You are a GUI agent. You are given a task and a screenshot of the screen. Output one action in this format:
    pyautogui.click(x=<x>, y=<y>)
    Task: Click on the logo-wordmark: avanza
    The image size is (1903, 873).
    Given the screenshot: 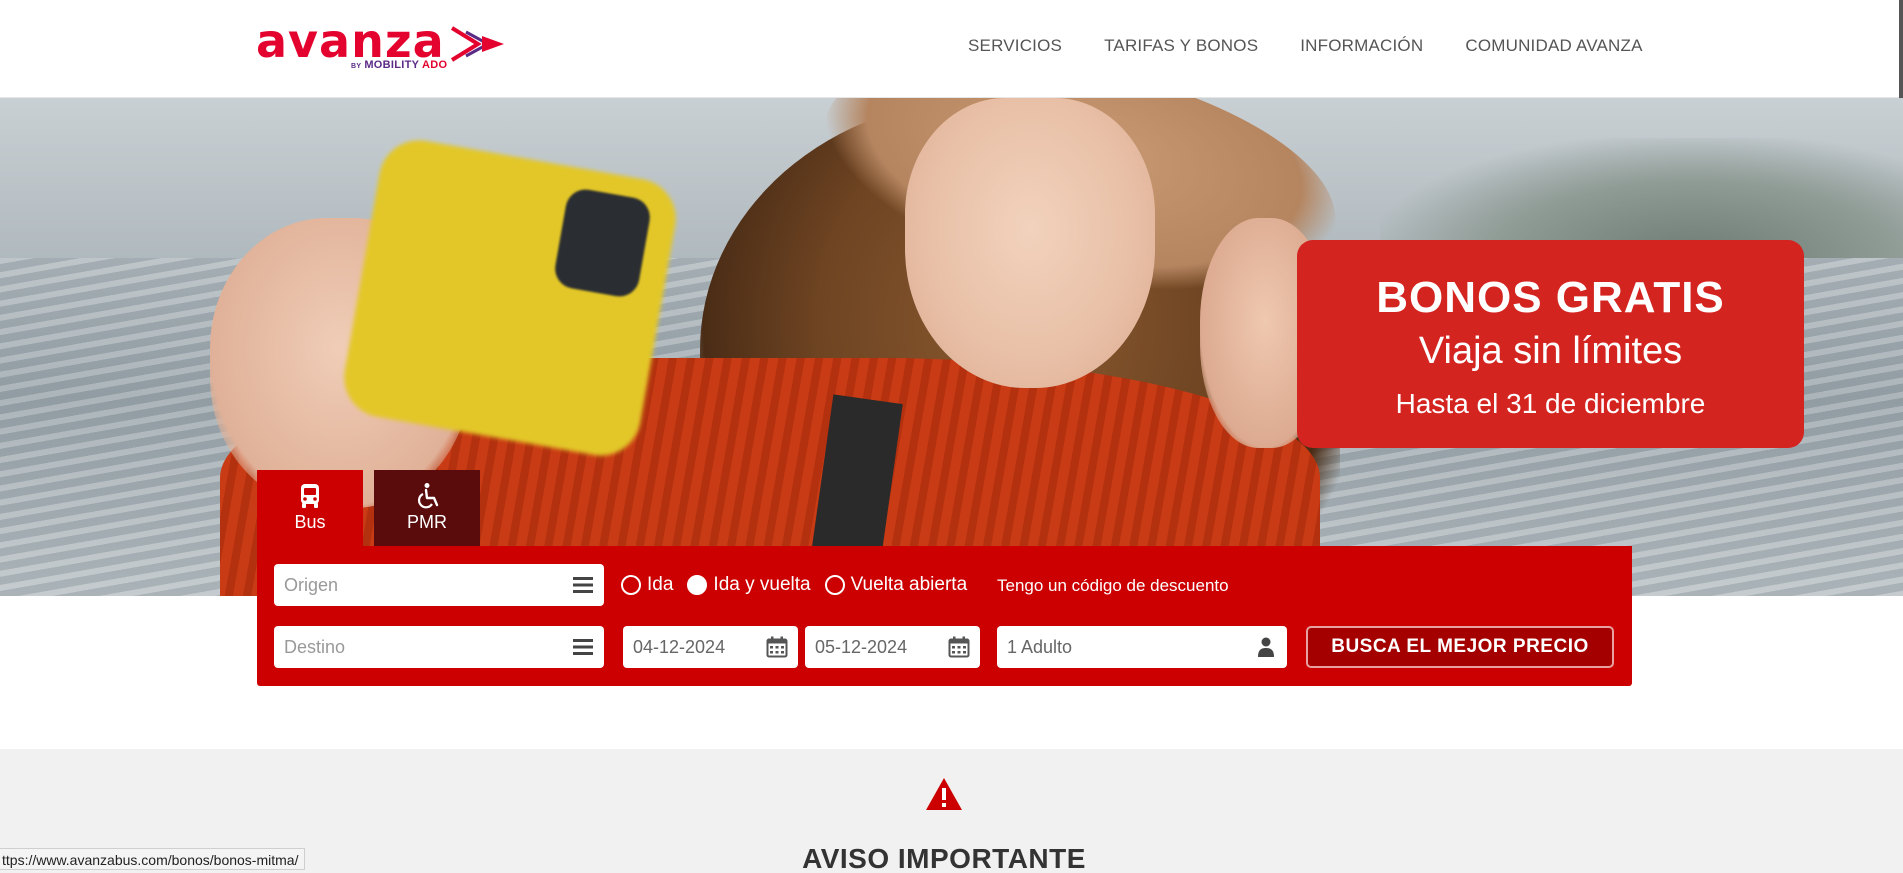 What is the action you would take?
    pyautogui.click(x=350, y=41)
    